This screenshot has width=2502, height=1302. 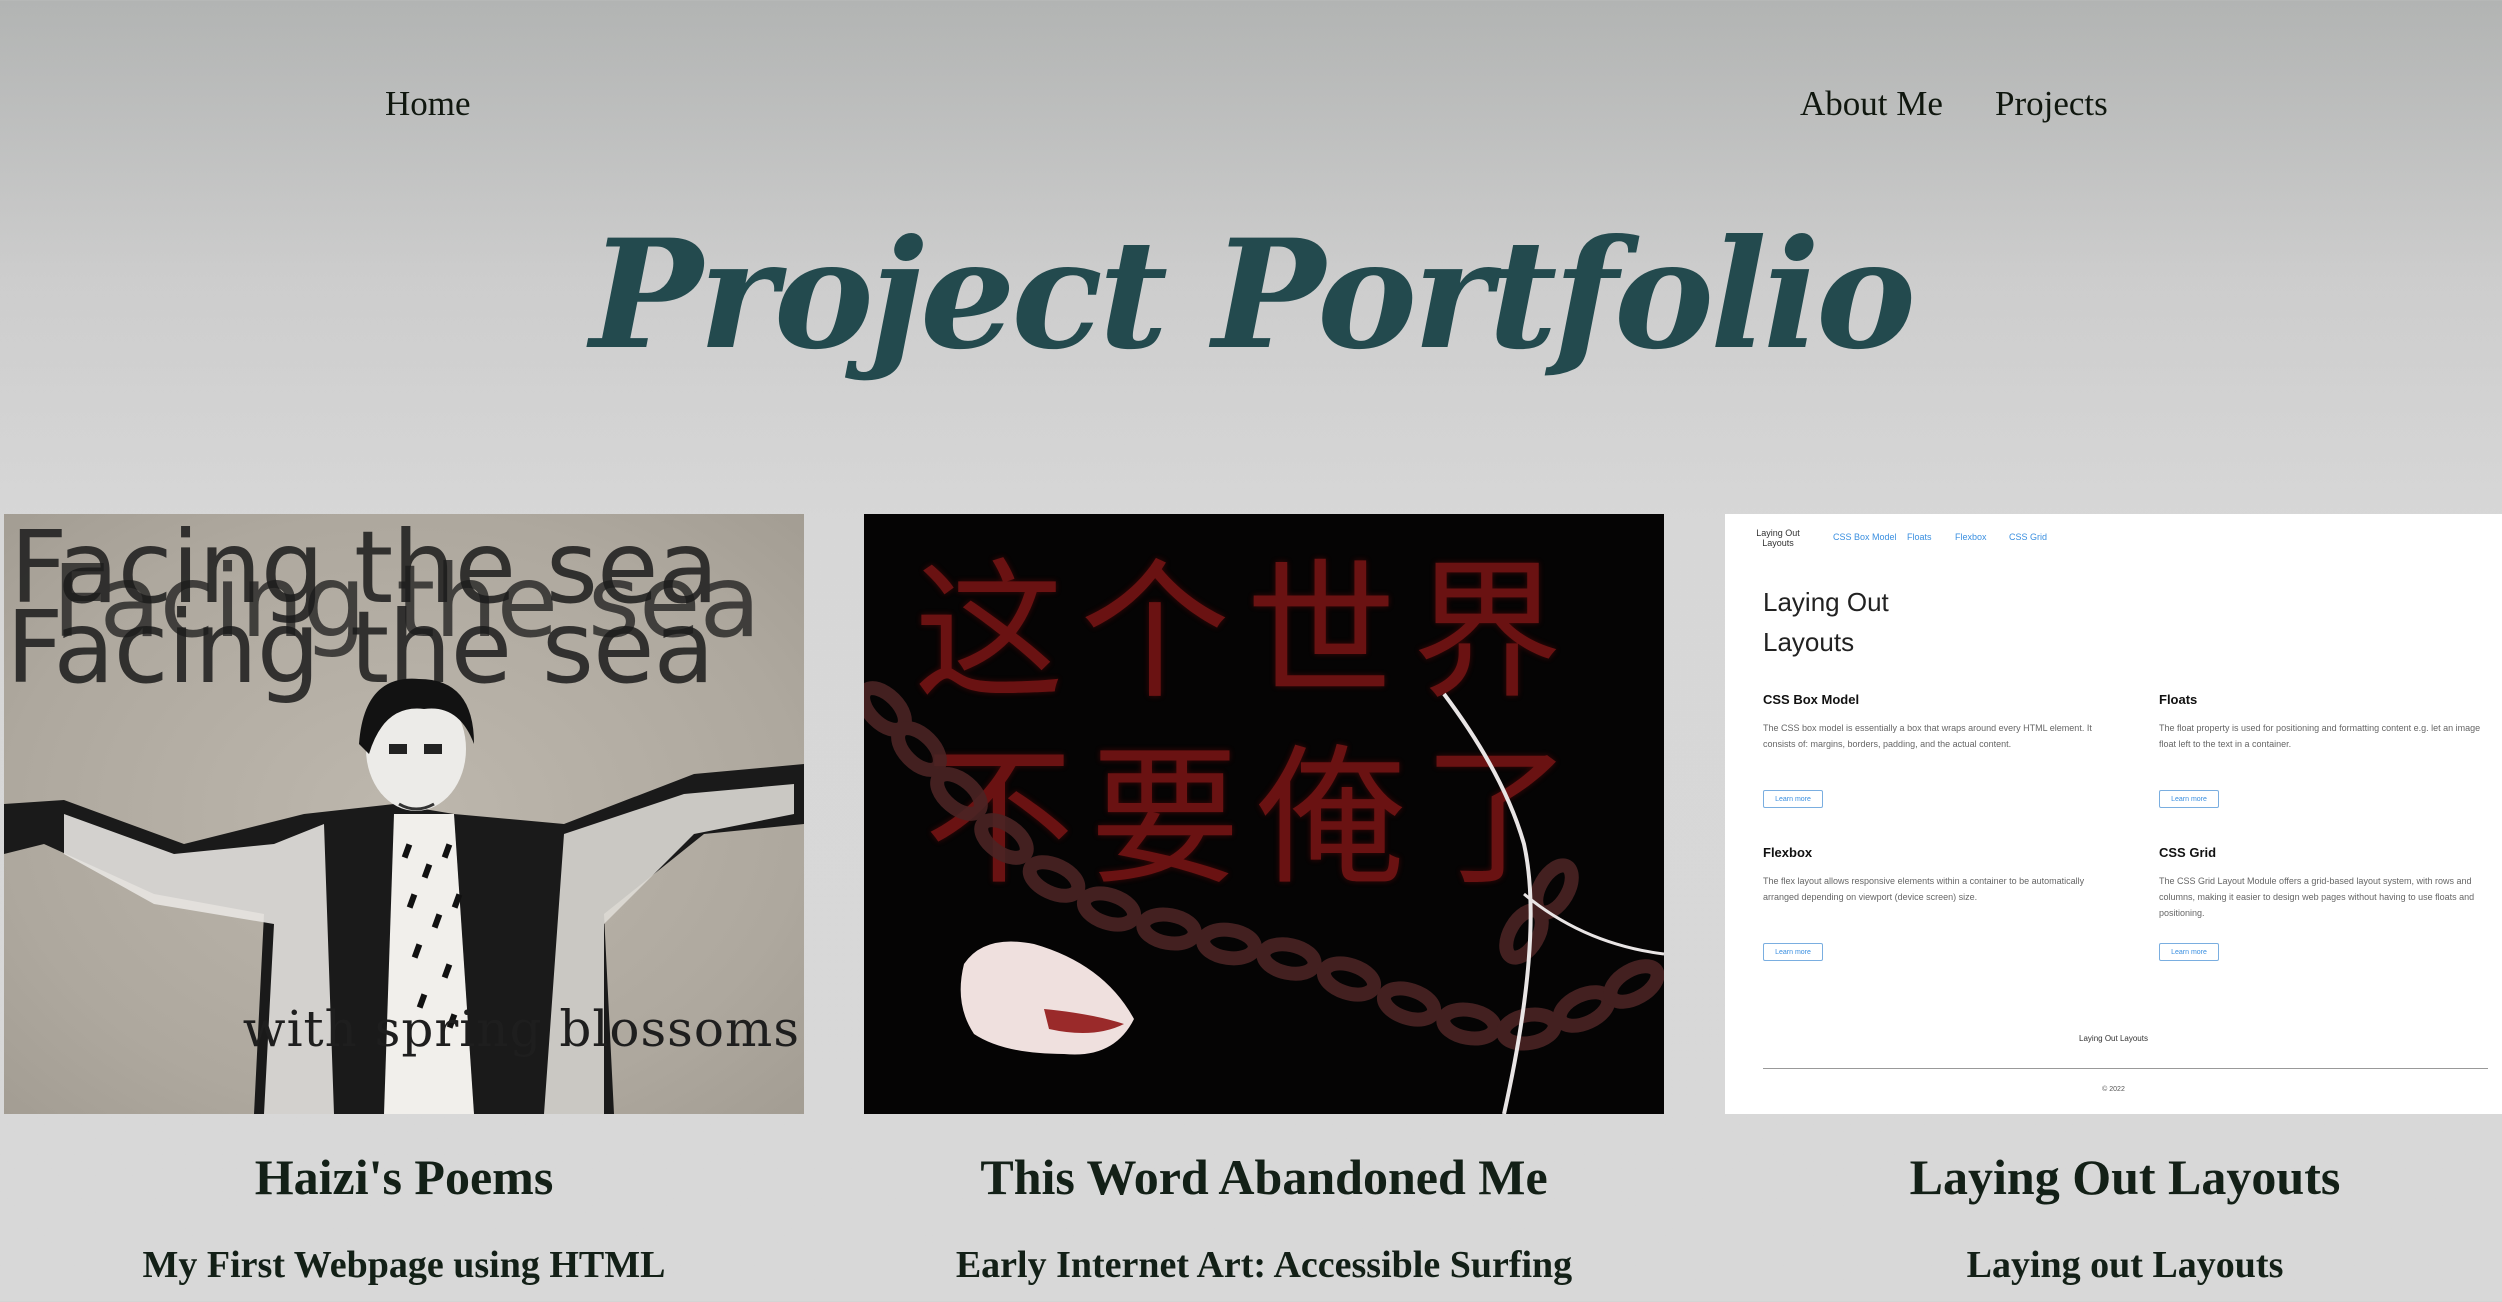 What do you see at coordinates (428, 104) in the screenshot?
I see `nav-home-link: Home` at bounding box center [428, 104].